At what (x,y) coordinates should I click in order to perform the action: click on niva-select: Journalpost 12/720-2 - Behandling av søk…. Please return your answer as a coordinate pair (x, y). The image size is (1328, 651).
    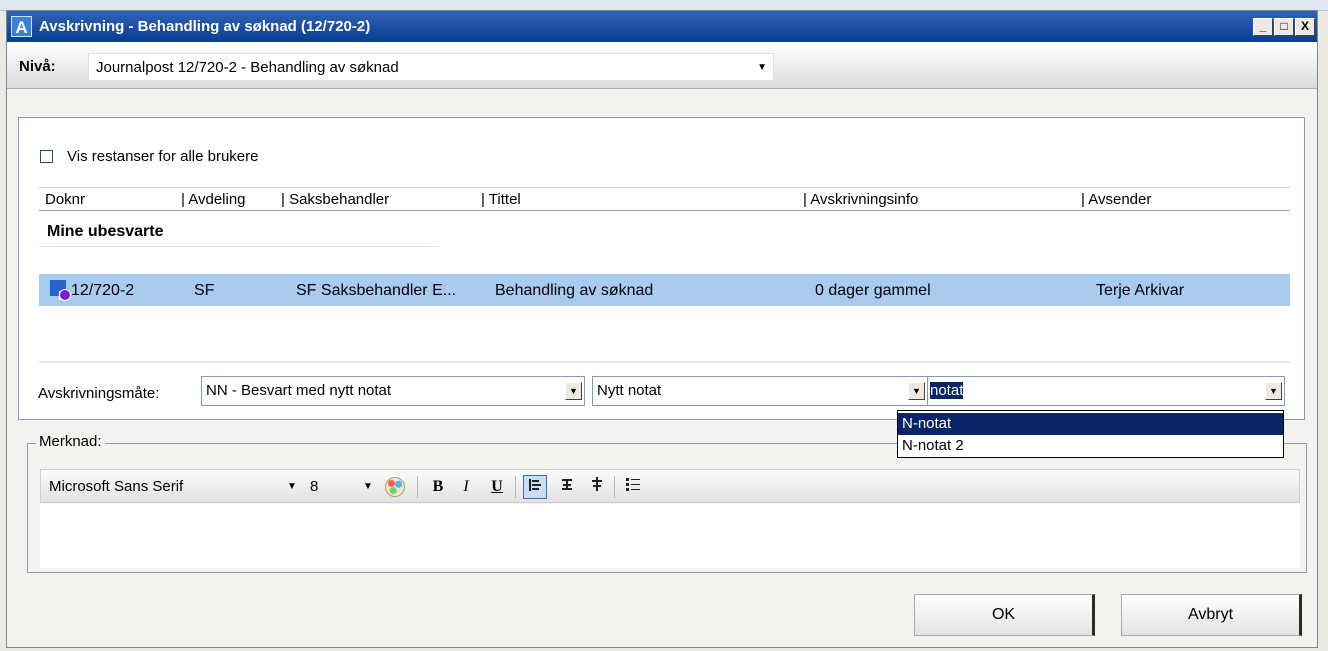
    Looking at the image, I should click on (431, 67).